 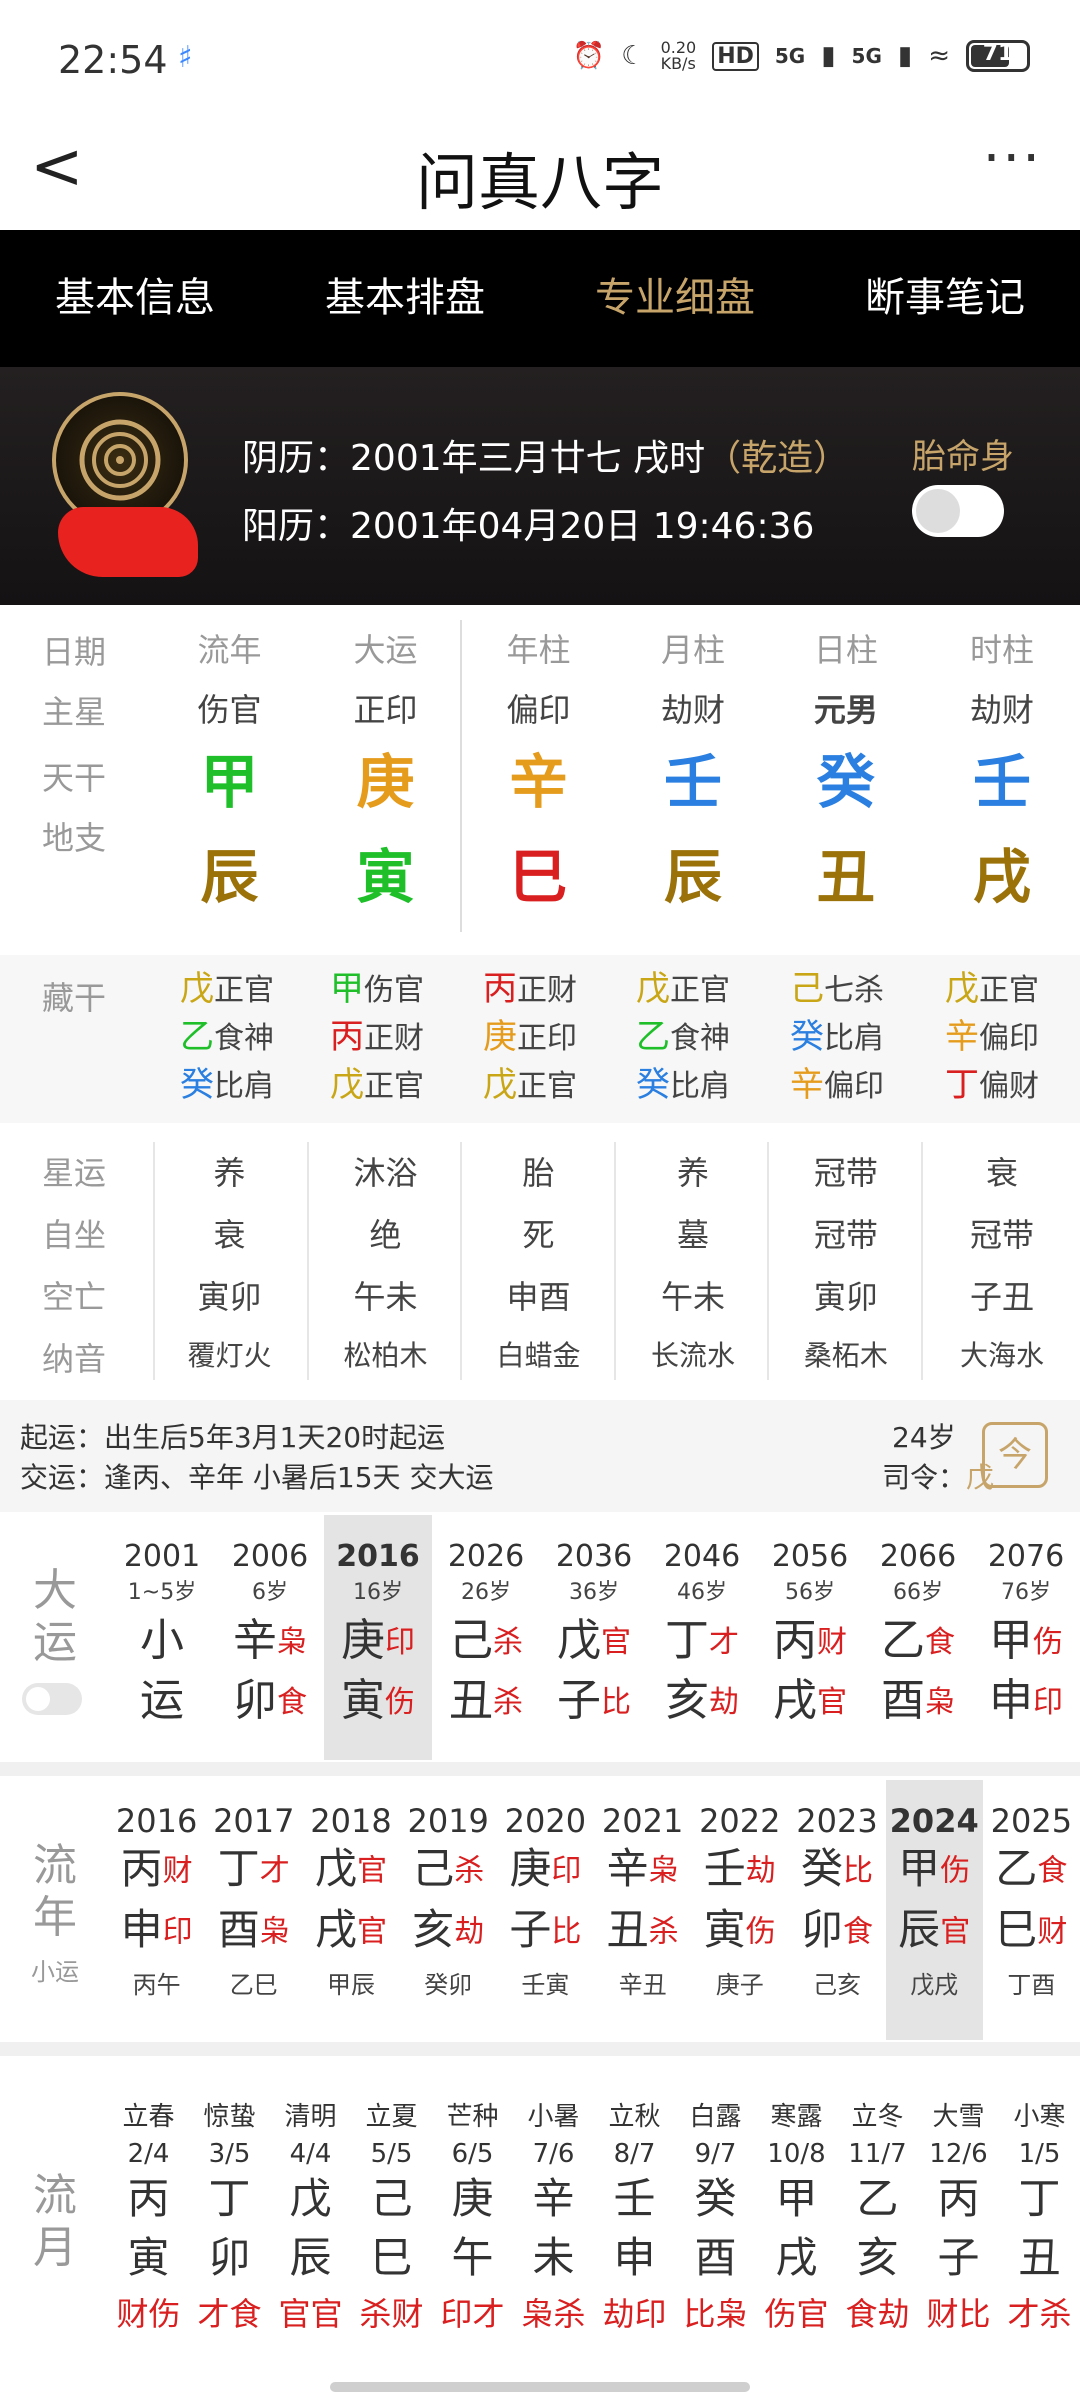 What do you see at coordinates (810, 1592) in the screenshot?
I see `dayun-age: 56岁` at bounding box center [810, 1592].